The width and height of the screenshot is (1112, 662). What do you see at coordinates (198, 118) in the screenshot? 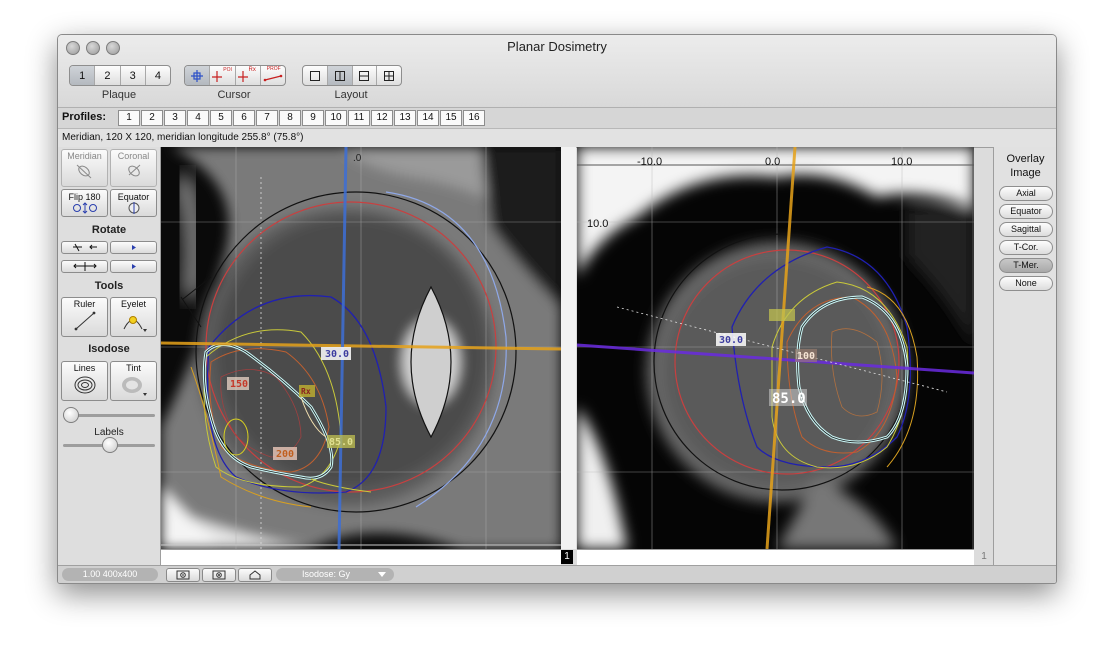
I see `profile-button-4: 4` at bounding box center [198, 118].